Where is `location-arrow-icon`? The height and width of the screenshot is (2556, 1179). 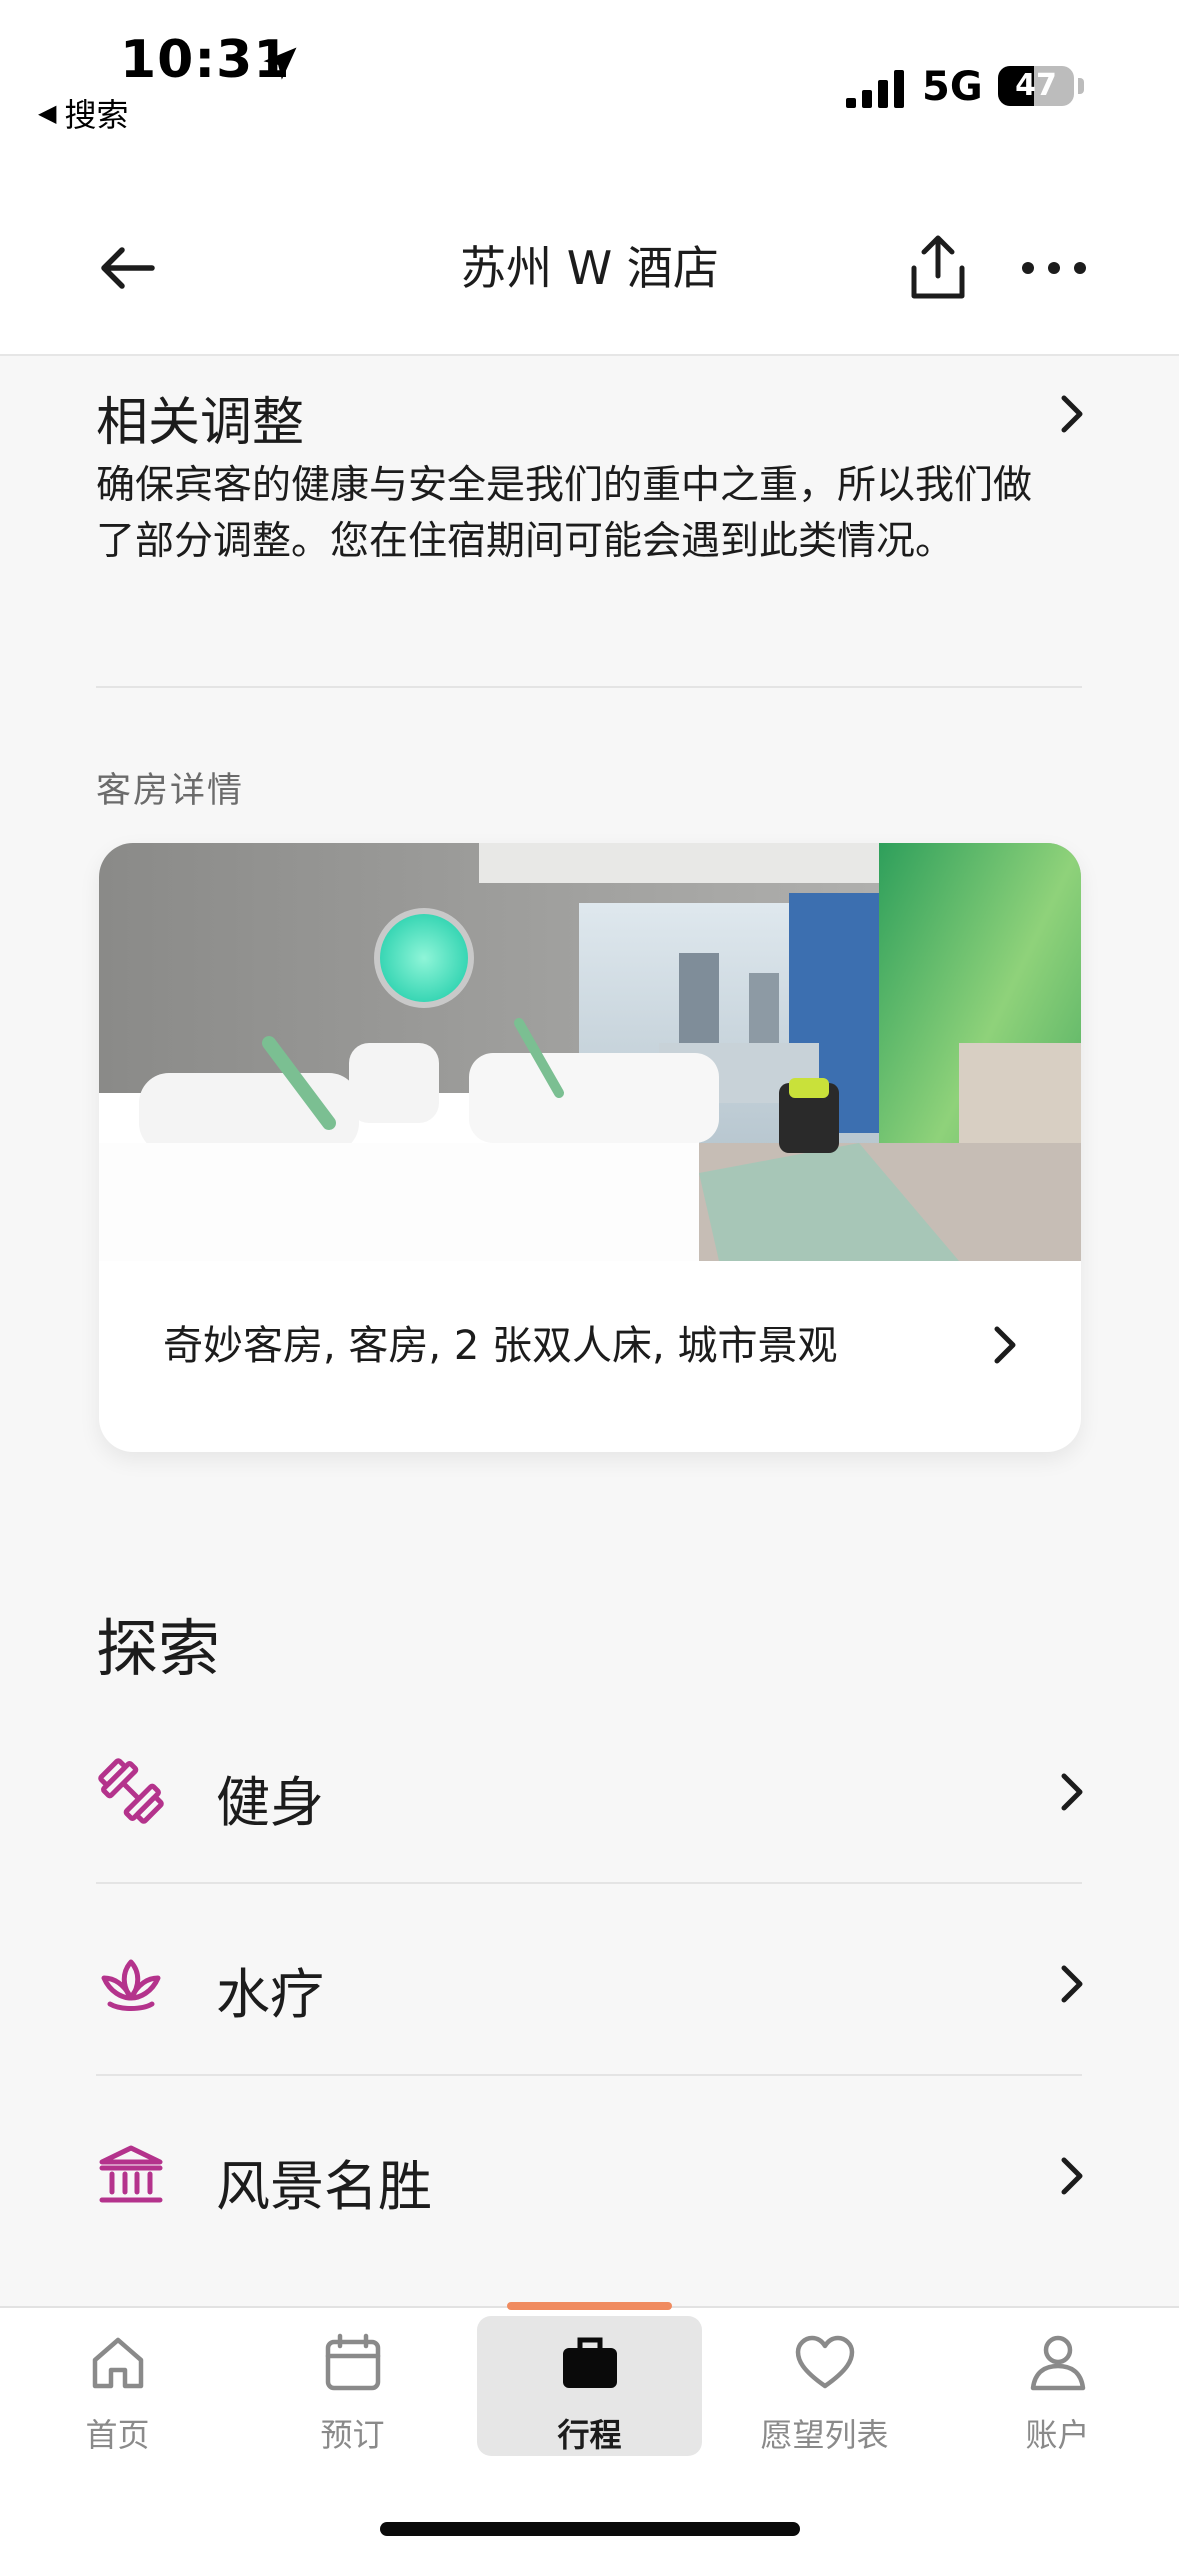 location-arrow-icon is located at coordinates (280, 63).